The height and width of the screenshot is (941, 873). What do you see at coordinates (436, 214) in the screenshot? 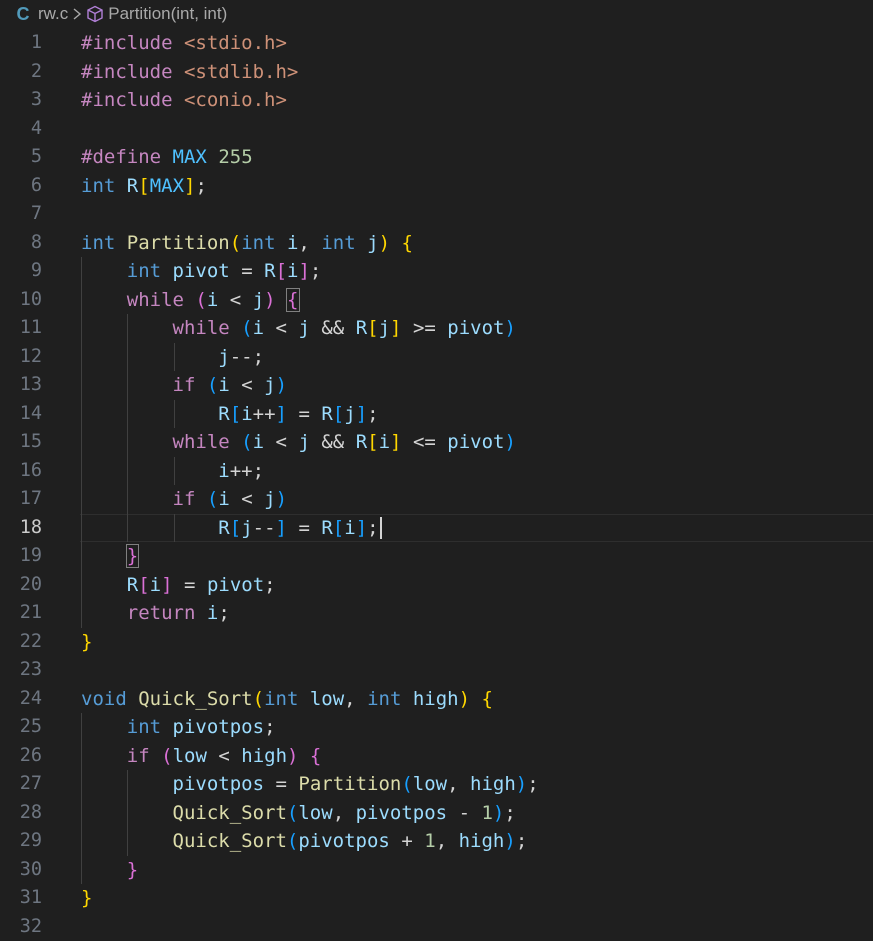
I see `code-line: 7` at bounding box center [436, 214].